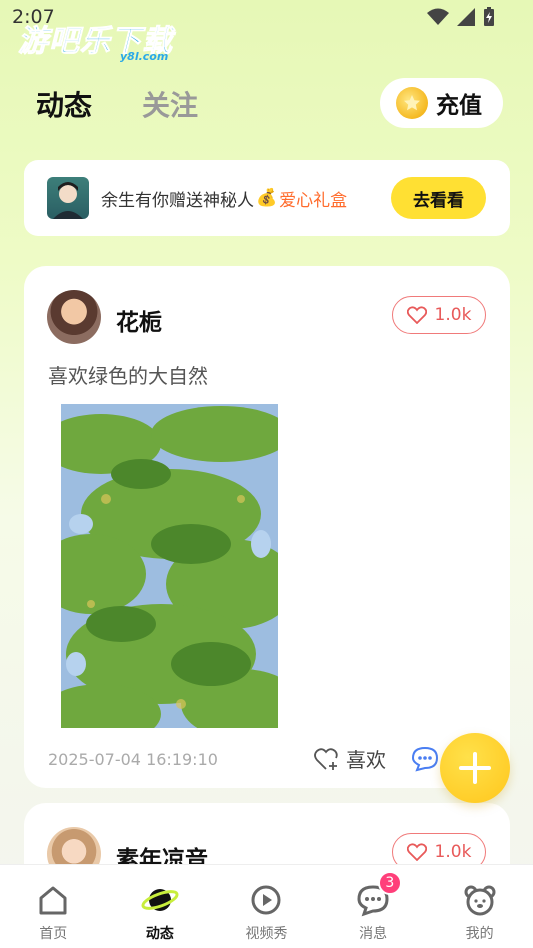 Image resolution: width=533 pixels, height=948 pixels. I want to click on header-tabs: 动态 关注, so click(117, 104).